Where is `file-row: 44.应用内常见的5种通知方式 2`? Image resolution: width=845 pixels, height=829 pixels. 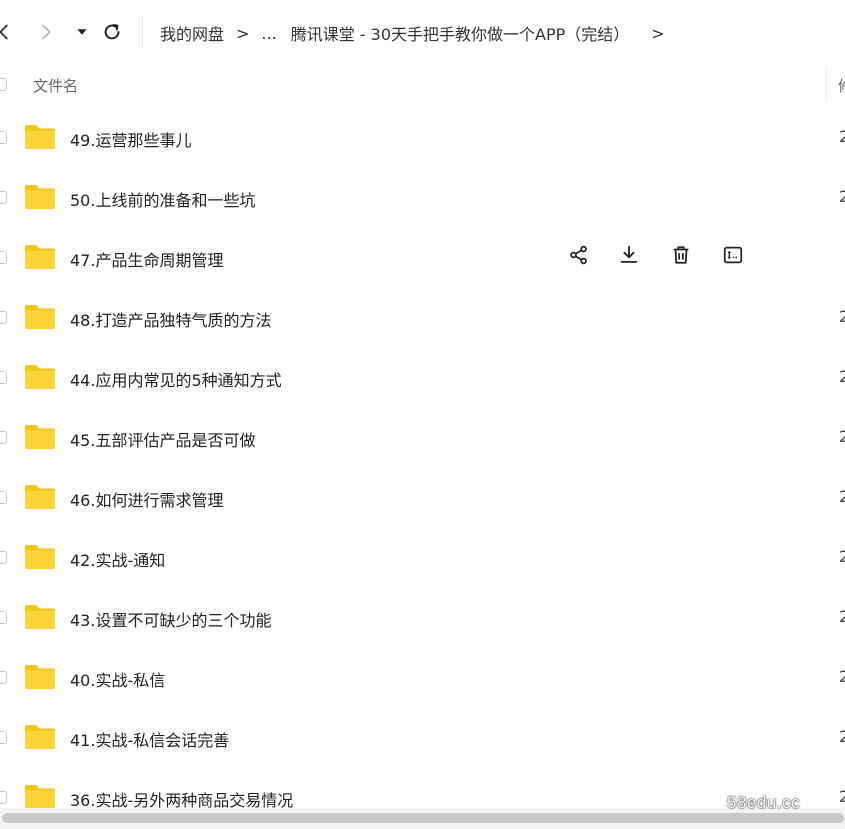
file-row: 44.应用内常见的5种通知方式 2 is located at coordinates (422, 378).